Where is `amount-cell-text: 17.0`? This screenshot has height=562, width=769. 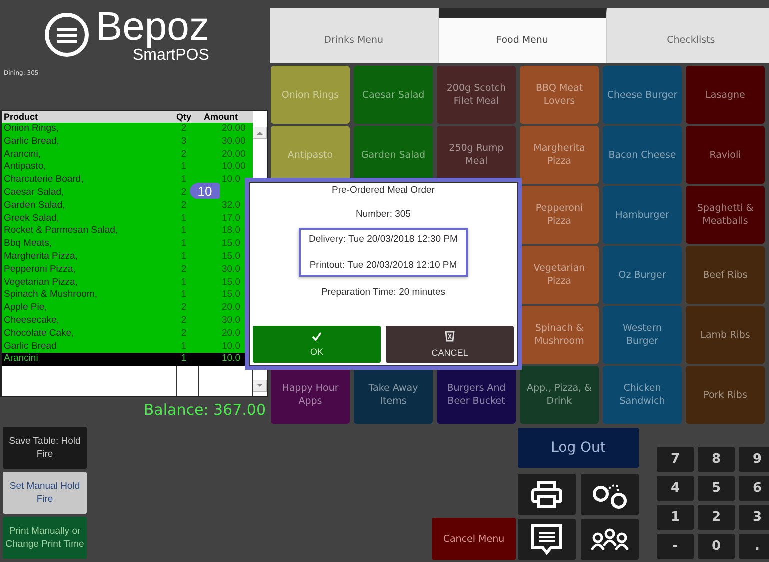
amount-cell-text: 17.0 is located at coordinates (231, 219).